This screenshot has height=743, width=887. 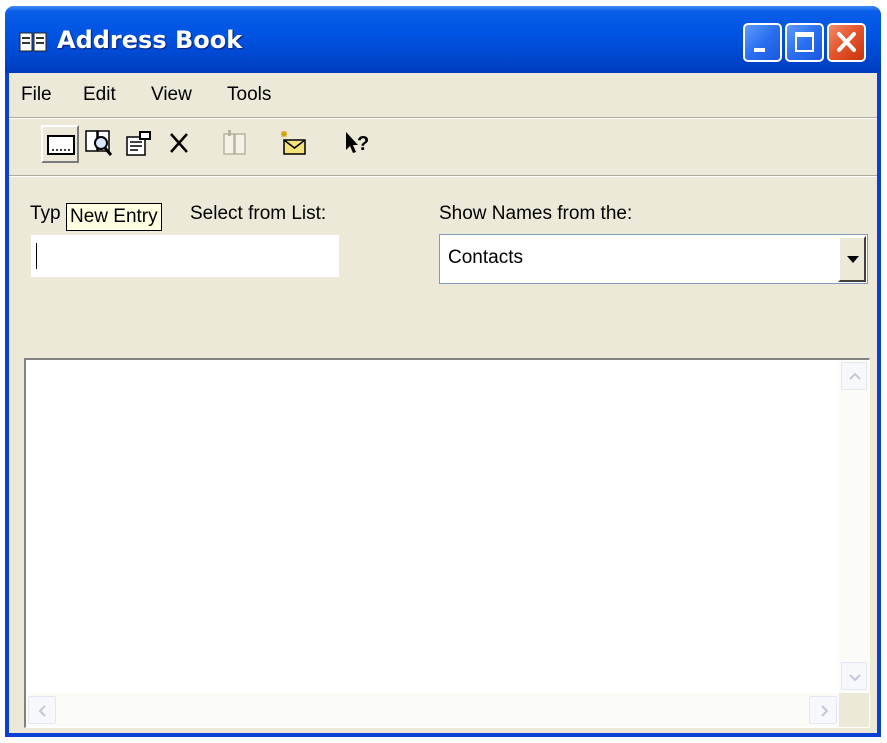 I want to click on text-caret, so click(x=36, y=256).